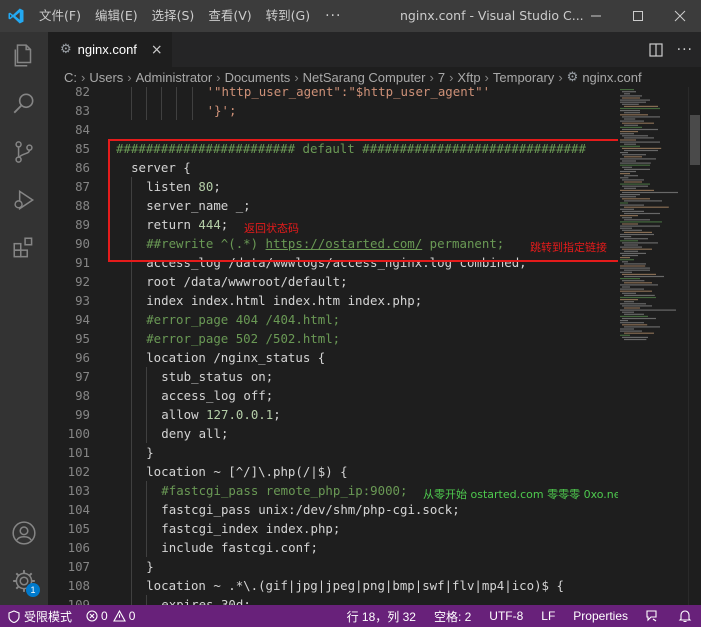 The image size is (701, 627). What do you see at coordinates (333, 528) in the screenshot?
I see `code-line: 105 fastcgi_index index.php;` at bounding box center [333, 528].